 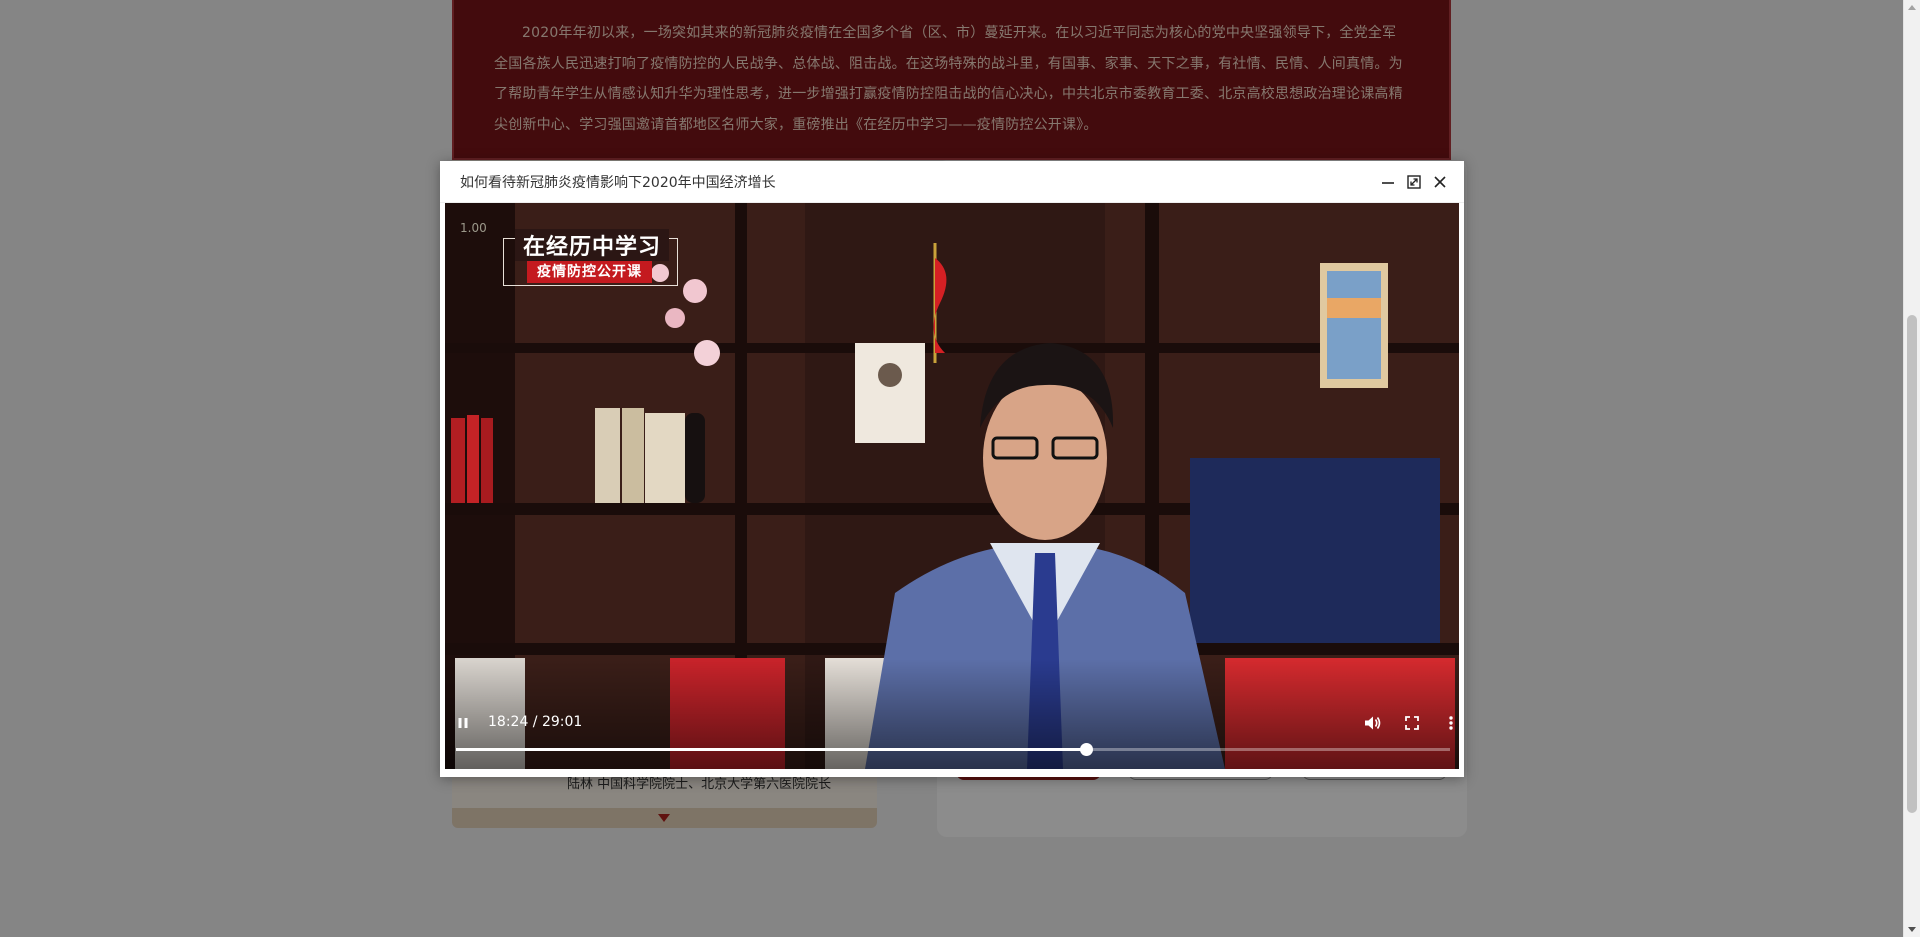 What do you see at coordinates (535, 722) in the screenshot?
I see `time-display: 18:24 / 29:01` at bounding box center [535, 722].